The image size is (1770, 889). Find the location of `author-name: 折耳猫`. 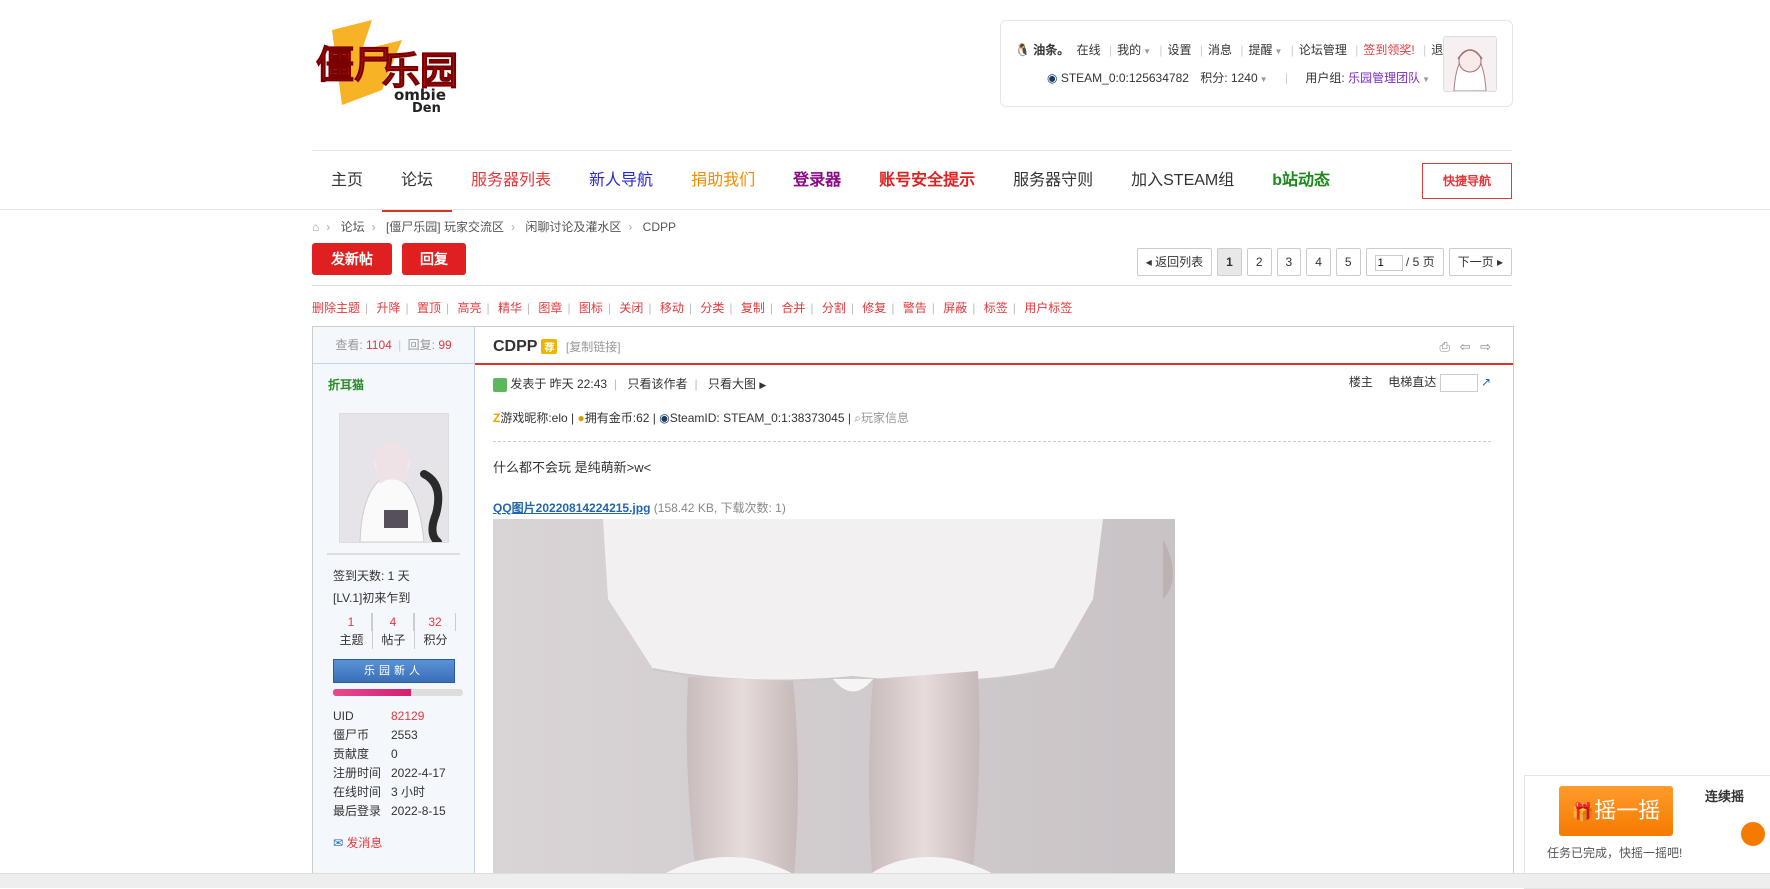

author-name: 折耳猫 is located at coordinates (393, 378).